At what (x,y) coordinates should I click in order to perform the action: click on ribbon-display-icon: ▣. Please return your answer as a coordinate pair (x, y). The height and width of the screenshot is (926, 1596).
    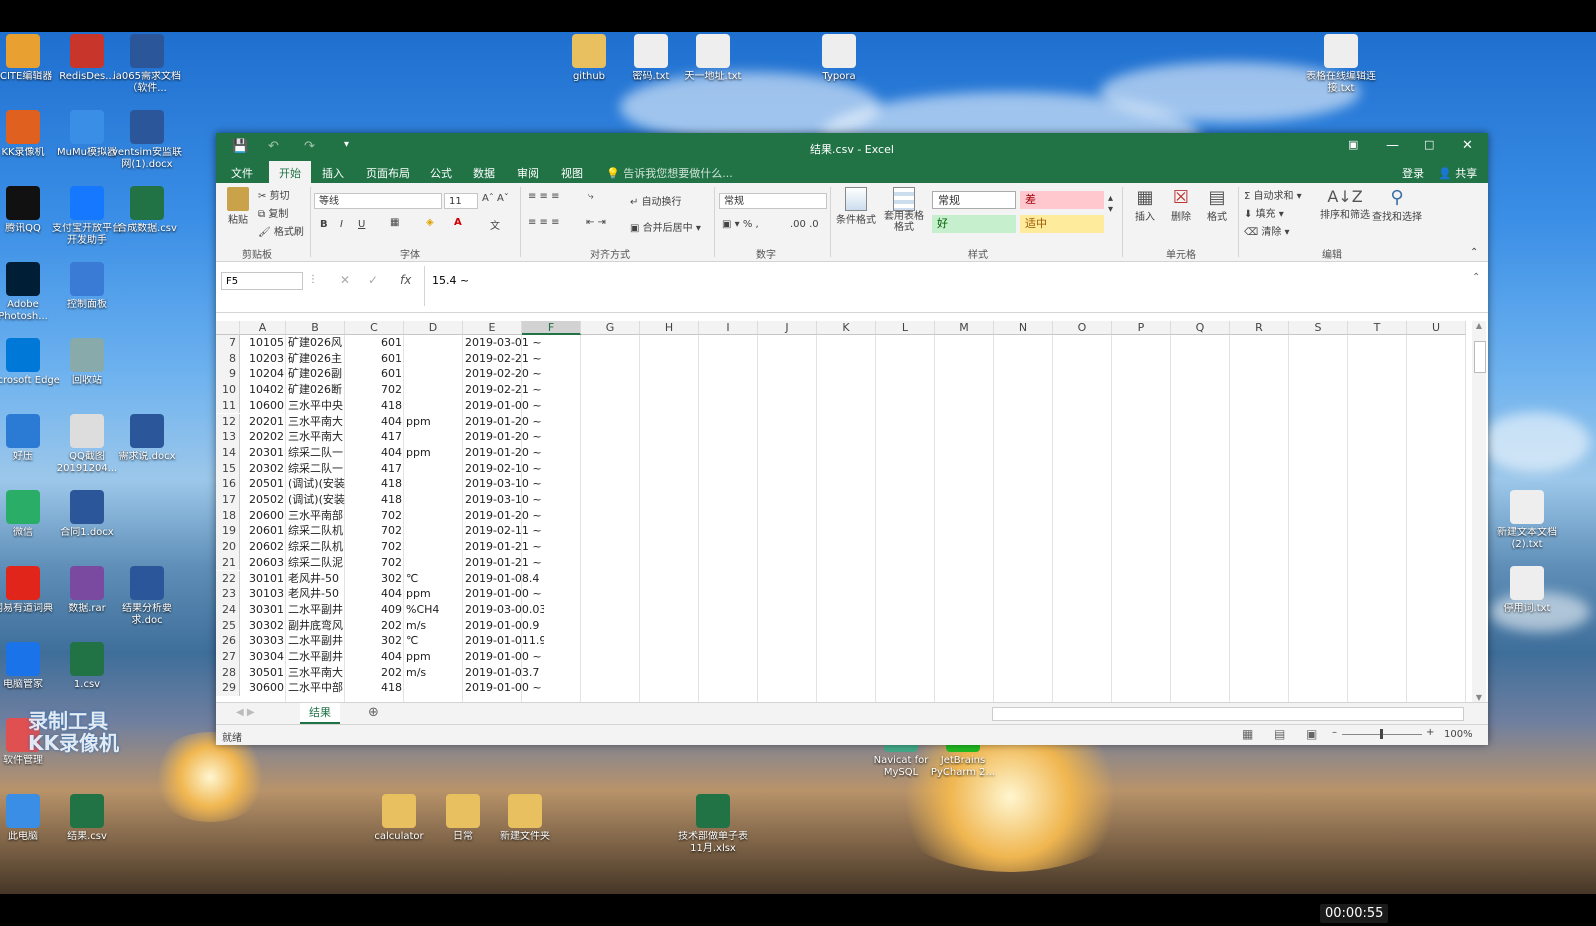
    Looking at the image, I should click on (1353, 144).